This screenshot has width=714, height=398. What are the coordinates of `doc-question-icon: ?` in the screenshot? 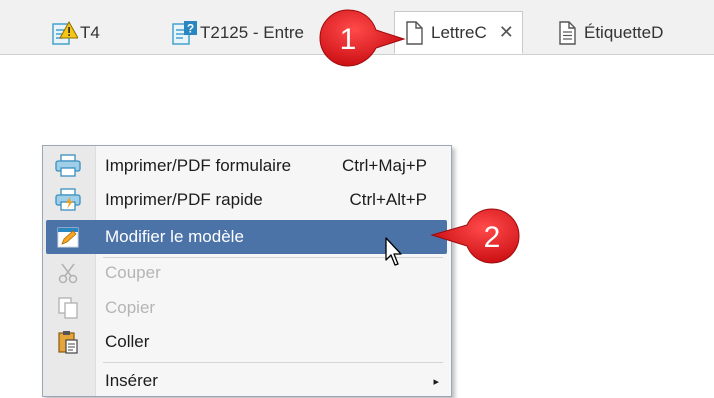 It's located at (184, 33).